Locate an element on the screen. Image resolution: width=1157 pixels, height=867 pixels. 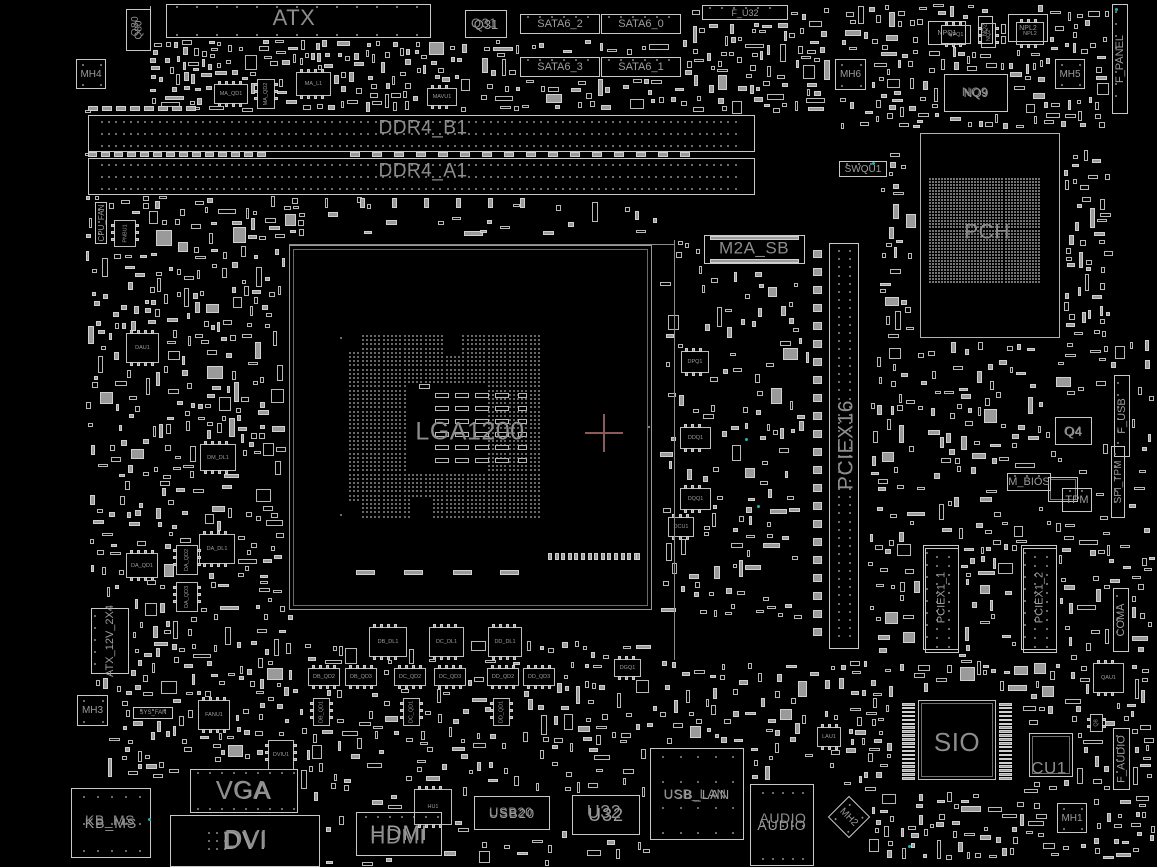
mounting-hole-mh2: MH2 is located at coordinates (849, 817).